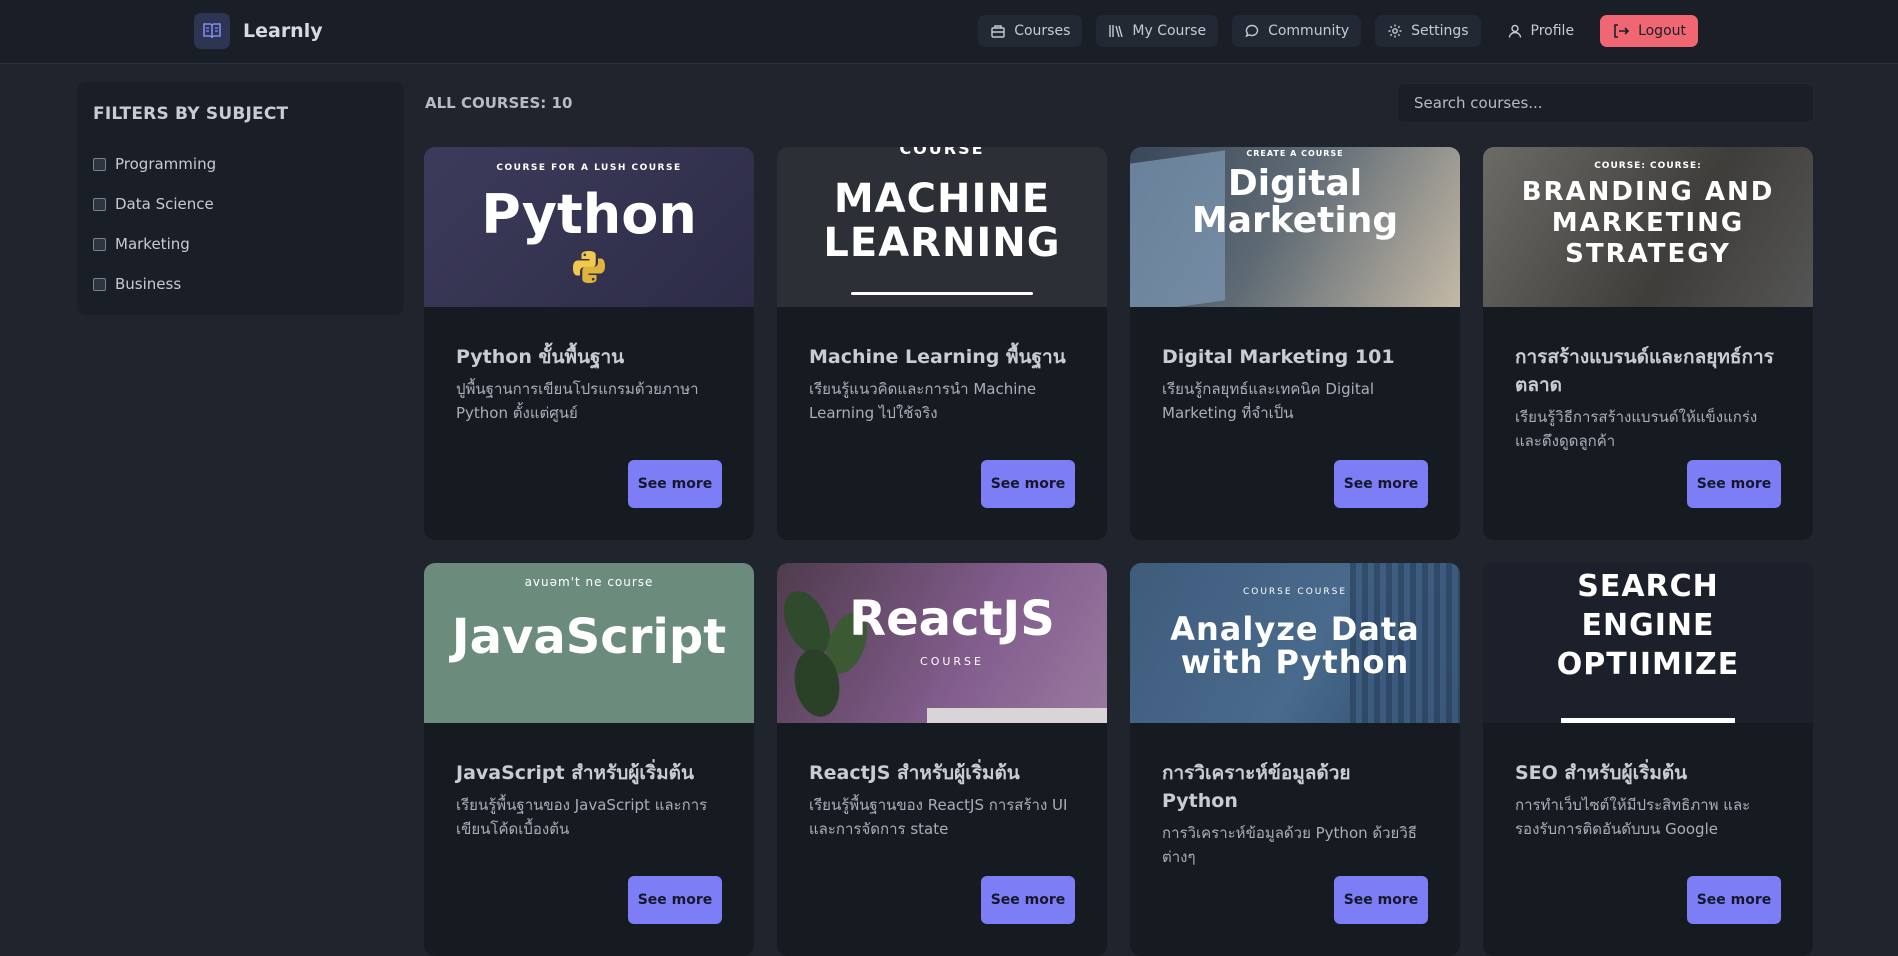 This screenshot has height=956, width=1898. I want to click on logout-label: Logout, so click(1662, 31).